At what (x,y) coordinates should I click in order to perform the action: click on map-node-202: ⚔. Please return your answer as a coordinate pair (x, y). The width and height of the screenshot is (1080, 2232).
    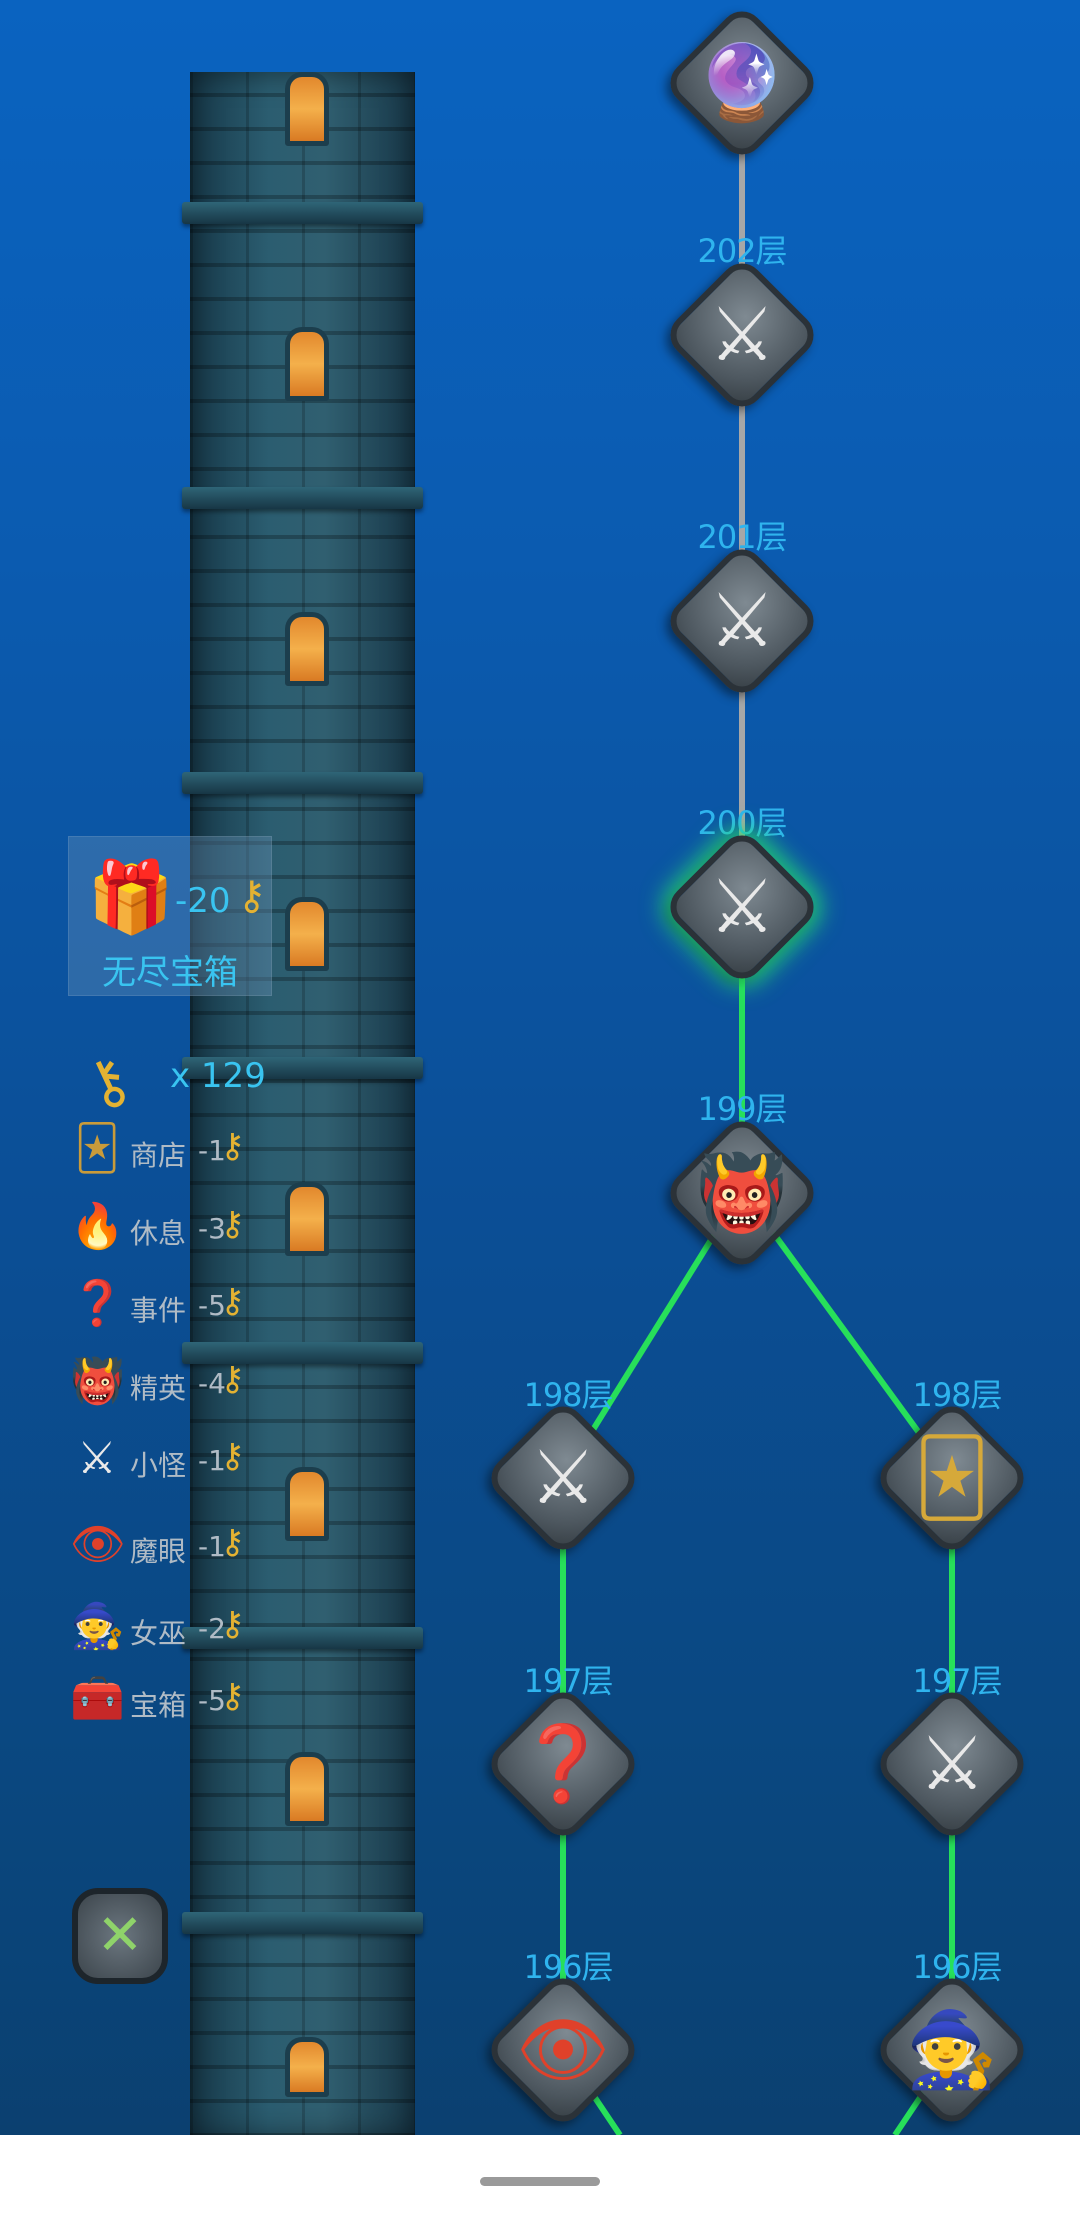
    Looking at the image, I should click on (742, 335).